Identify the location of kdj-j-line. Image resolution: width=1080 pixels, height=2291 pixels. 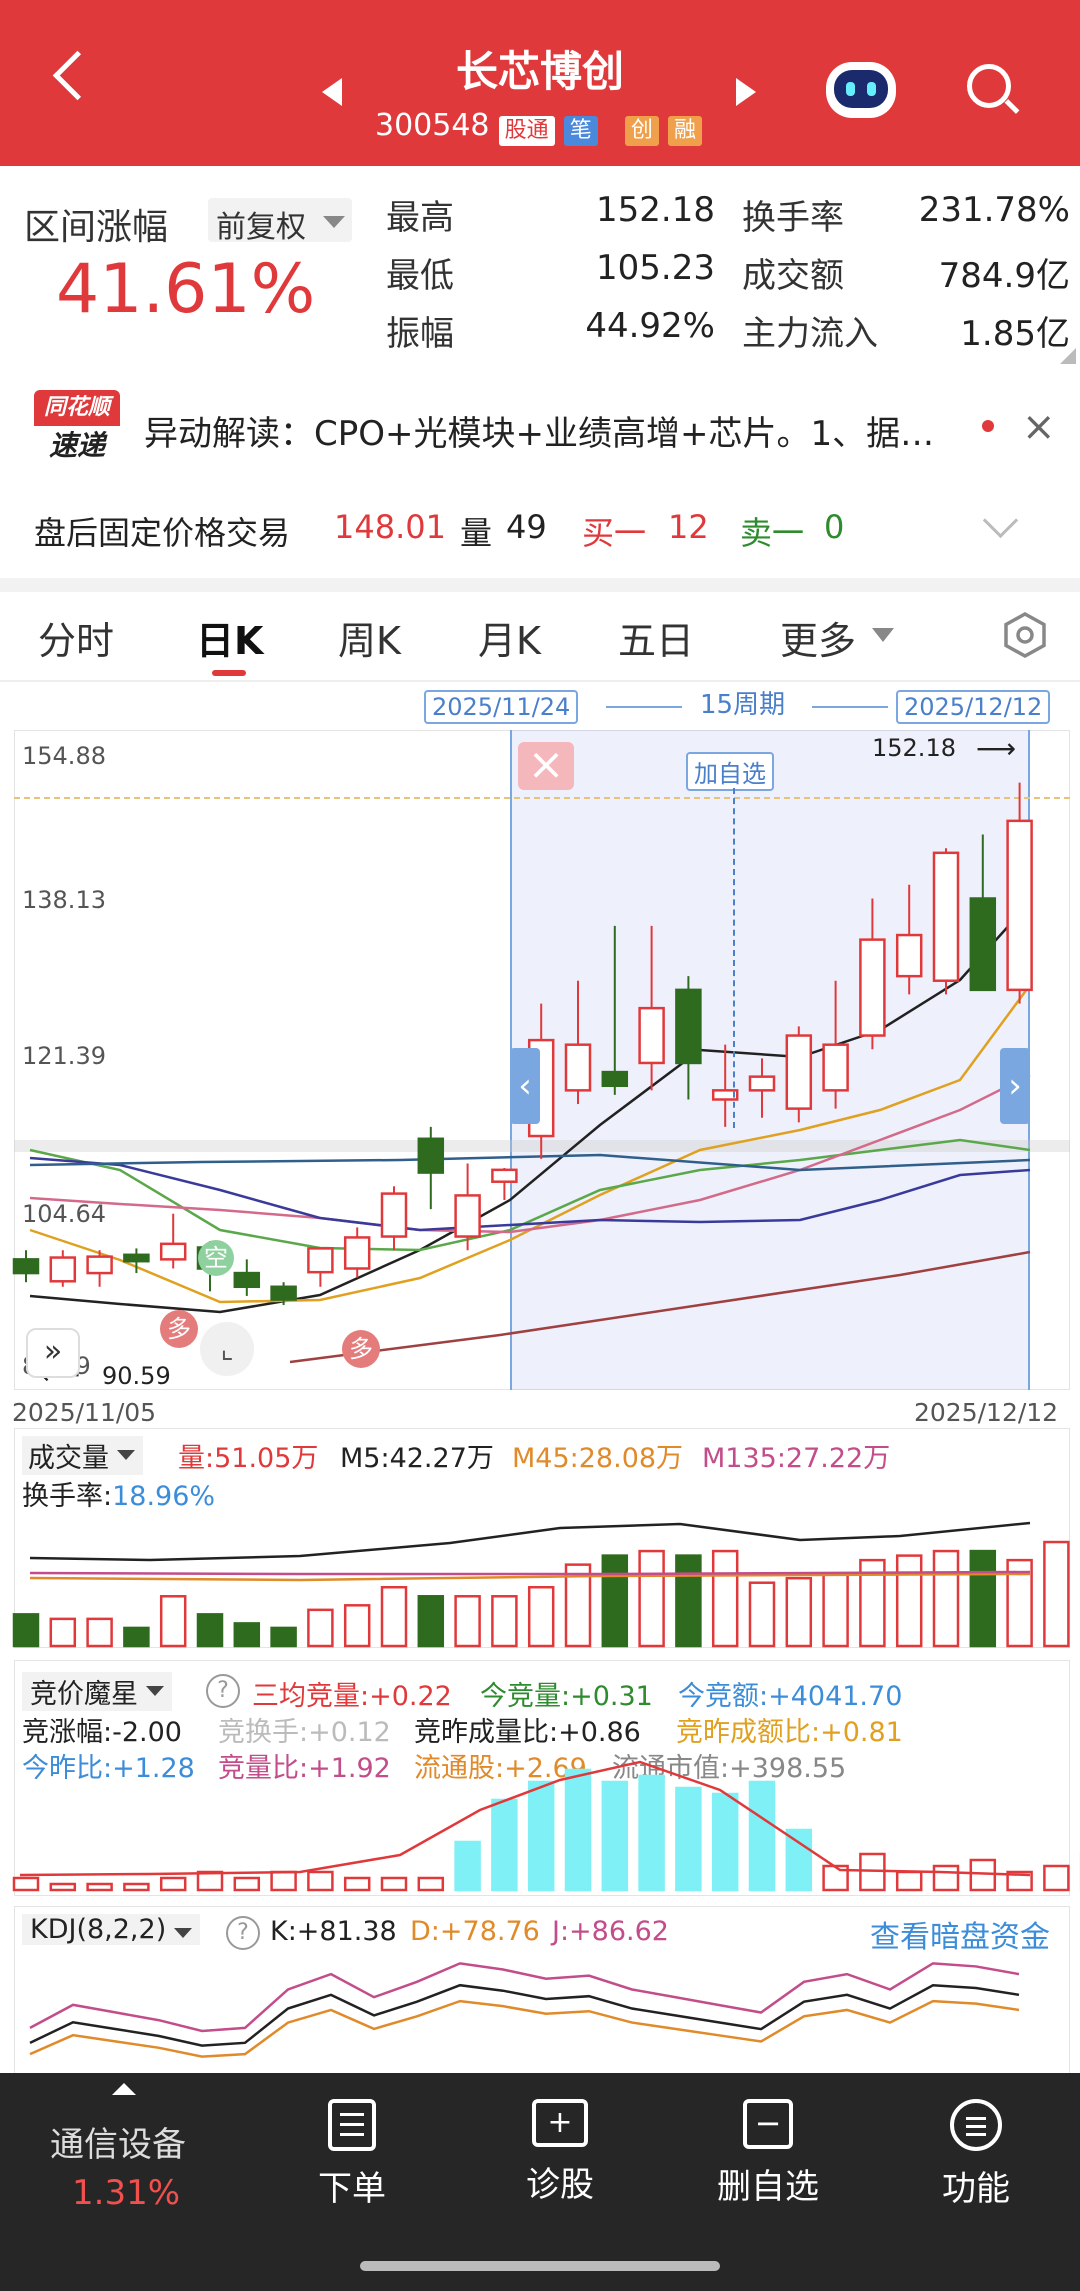
(524, 1997).